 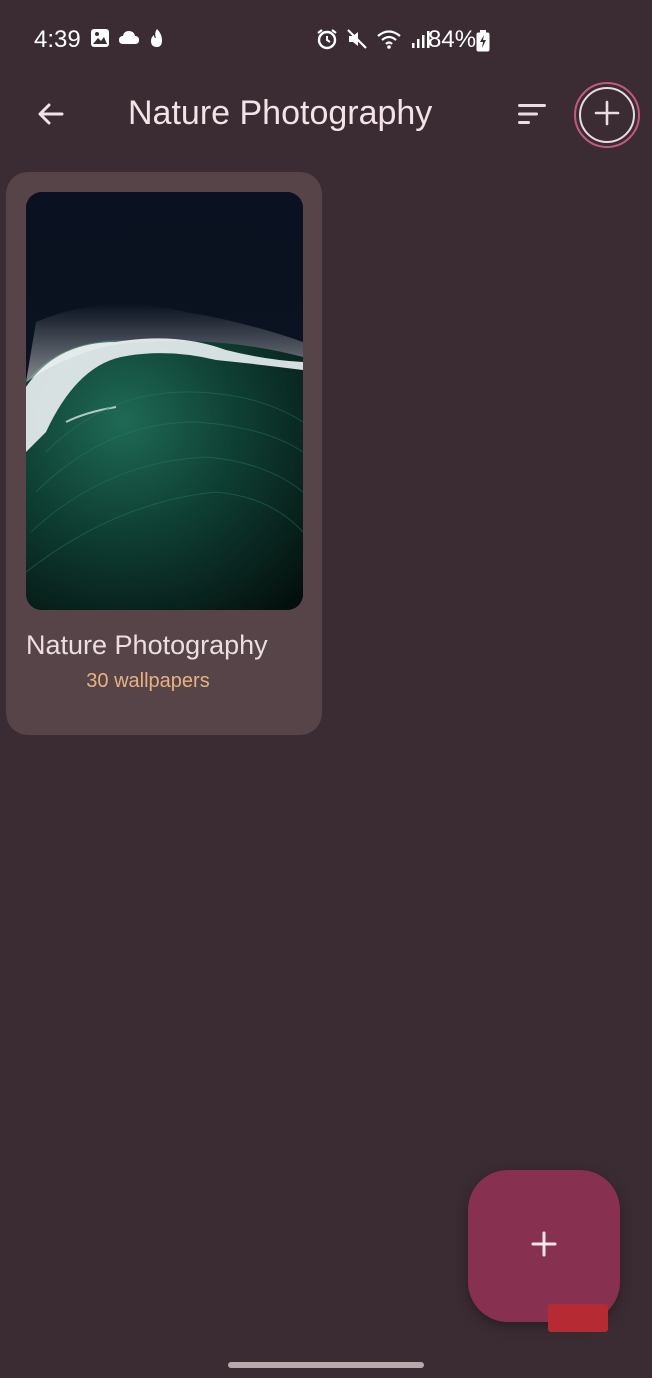 I want to click on wifi-icon, so click(x=389, y=41).